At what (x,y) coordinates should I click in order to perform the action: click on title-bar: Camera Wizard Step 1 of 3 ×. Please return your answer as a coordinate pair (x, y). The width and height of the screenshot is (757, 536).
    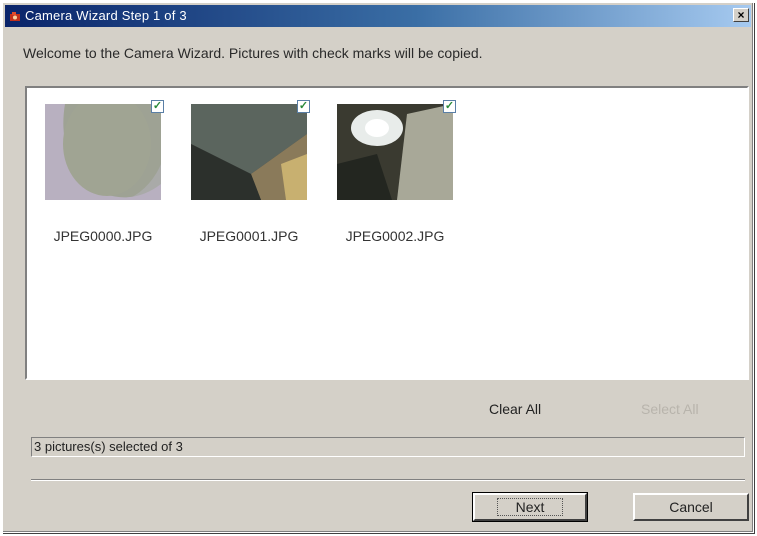
    Looking at the image, I should click on (378, 16).